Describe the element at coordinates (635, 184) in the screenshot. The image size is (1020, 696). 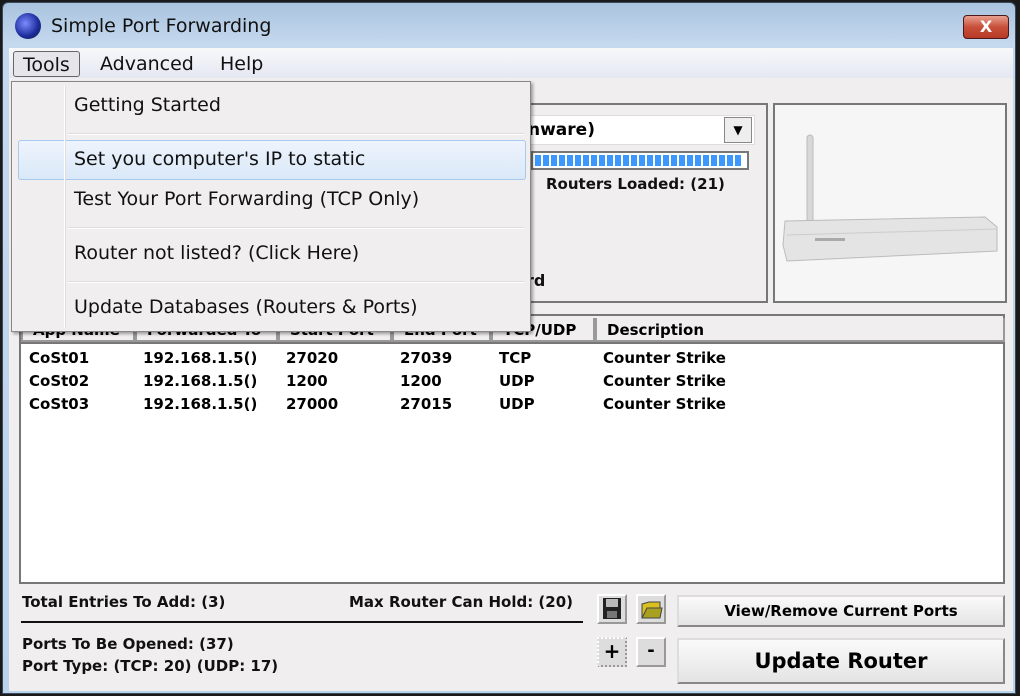
I see `routers-loaded-label: Routers Loaded: (21)` at that location.